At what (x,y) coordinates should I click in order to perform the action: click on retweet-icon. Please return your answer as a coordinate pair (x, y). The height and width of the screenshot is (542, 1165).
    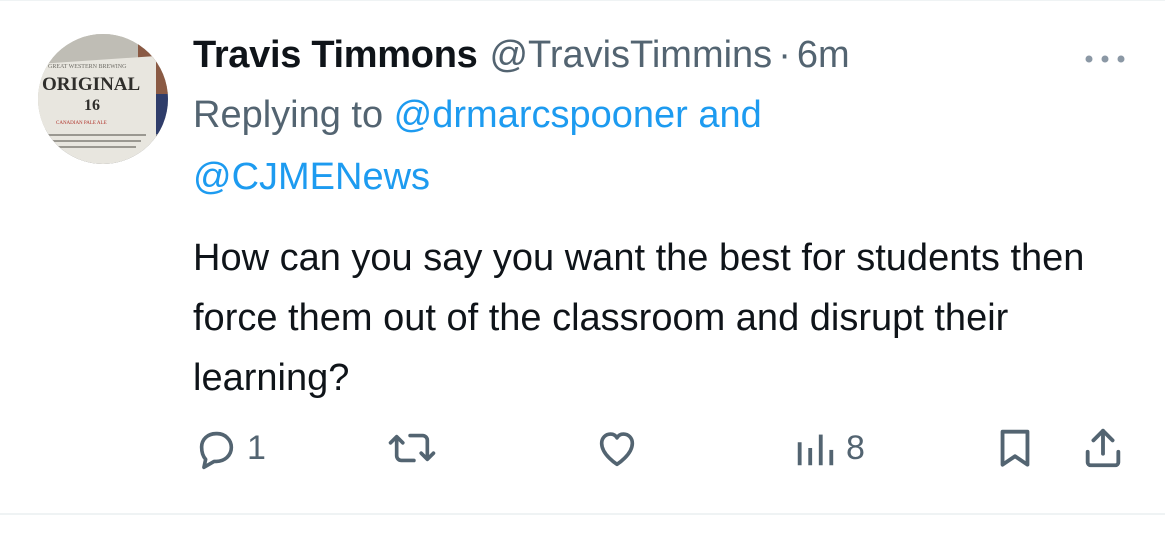
    Looking at the image, I should click on (412, 448).